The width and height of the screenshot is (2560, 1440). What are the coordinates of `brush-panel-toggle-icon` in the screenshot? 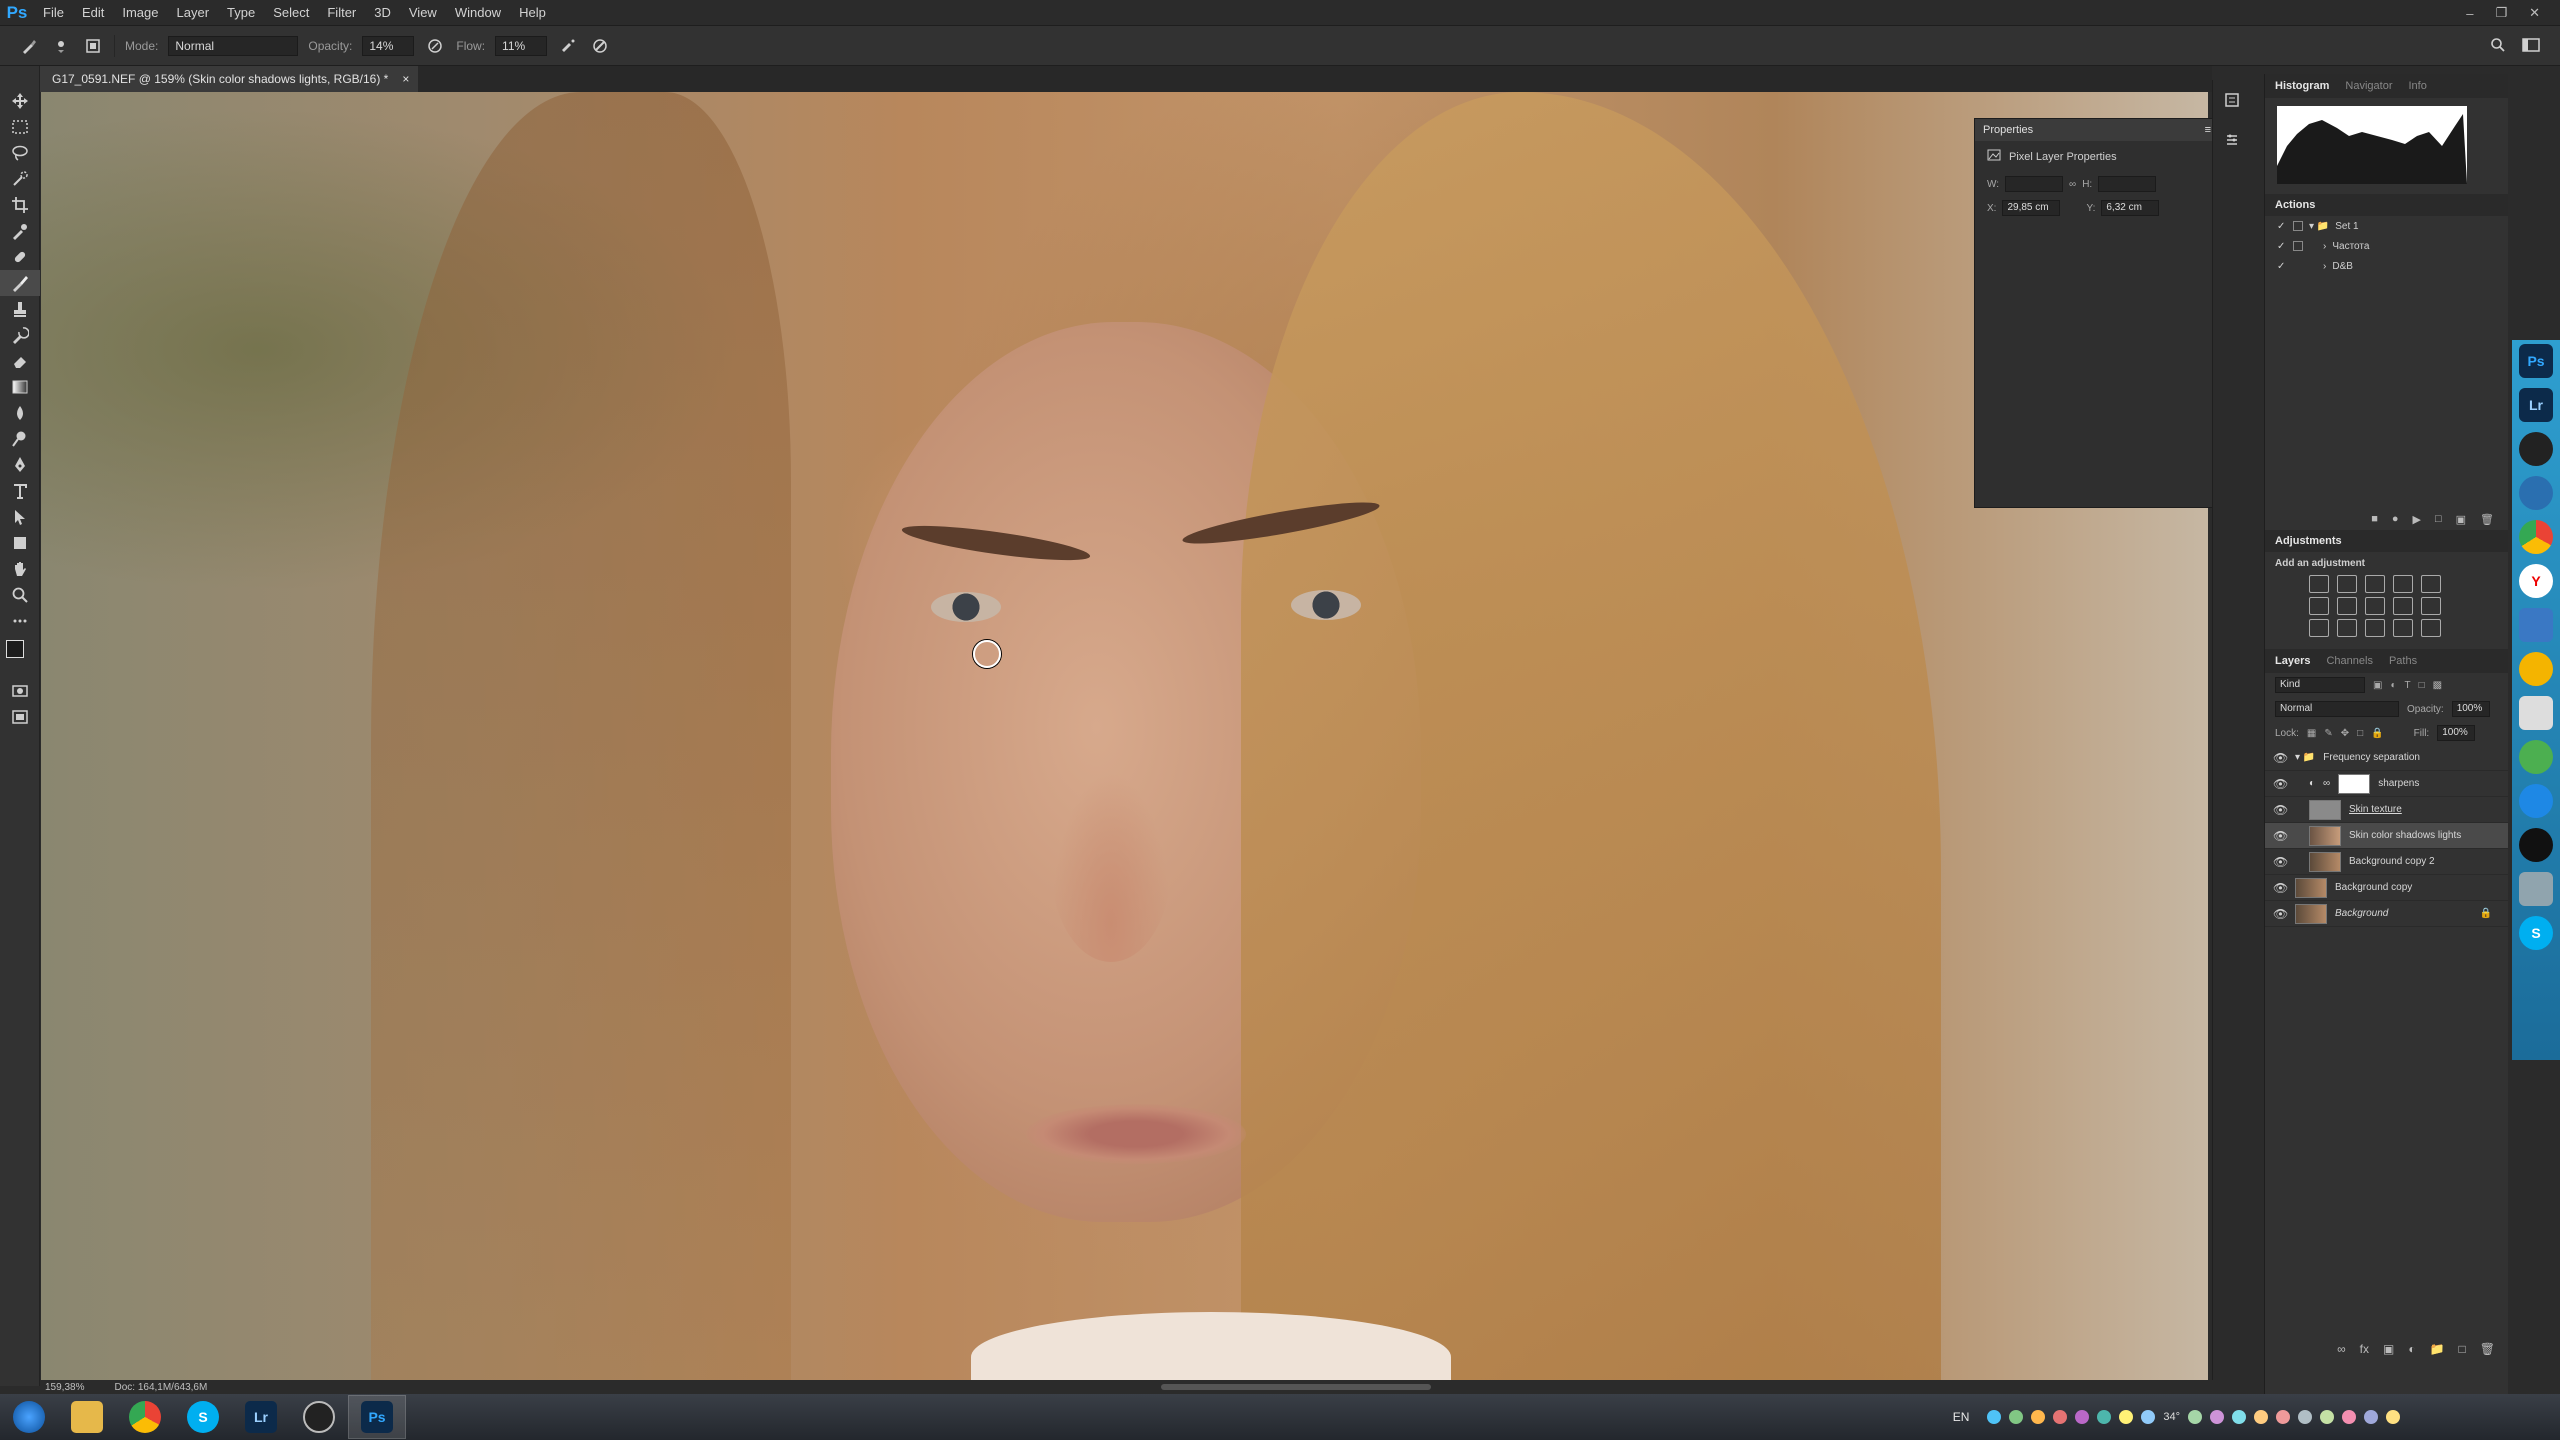 It's located at (93, 46).